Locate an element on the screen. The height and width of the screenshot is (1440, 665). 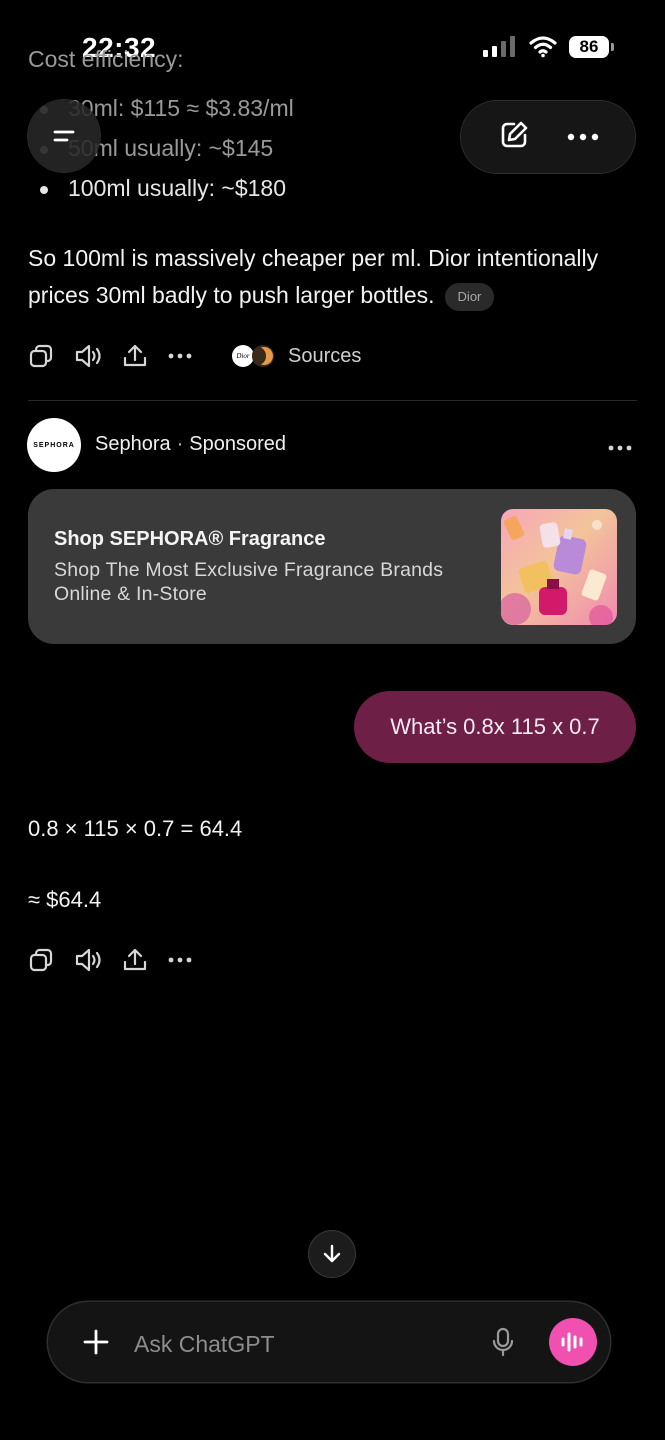
cellular-signal-icon is located at coordinates (499, 46).